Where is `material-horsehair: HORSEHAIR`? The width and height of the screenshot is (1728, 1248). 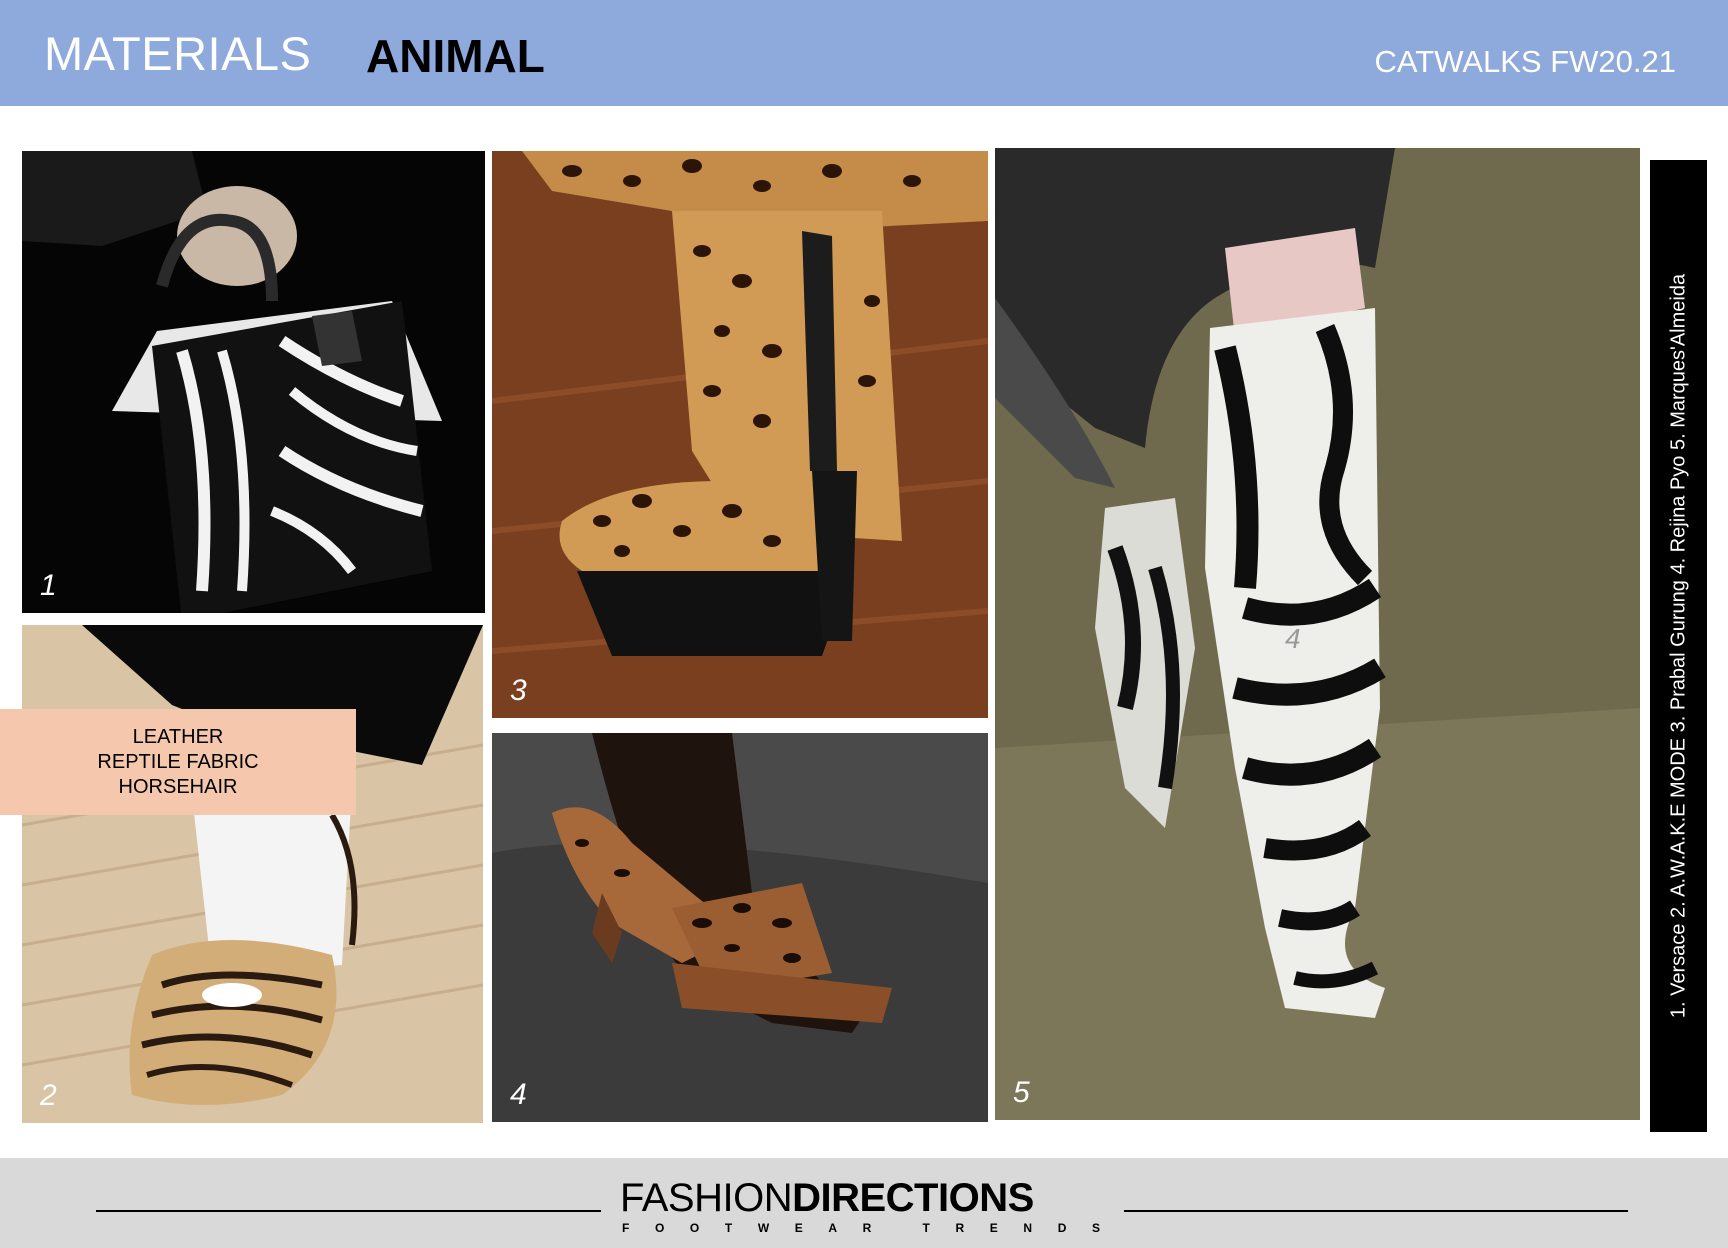 material-horsehair: HORSEHAIR is located at coordinates (178, 786).